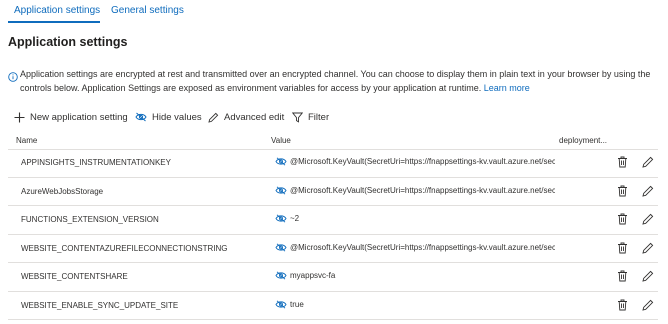  What do you see at coordinates (96, 162) in the screenshot?
I see `setting-name: APPINSIGHTS_INSTRUMENTATIONKEY` at bounding box center [96, 162].